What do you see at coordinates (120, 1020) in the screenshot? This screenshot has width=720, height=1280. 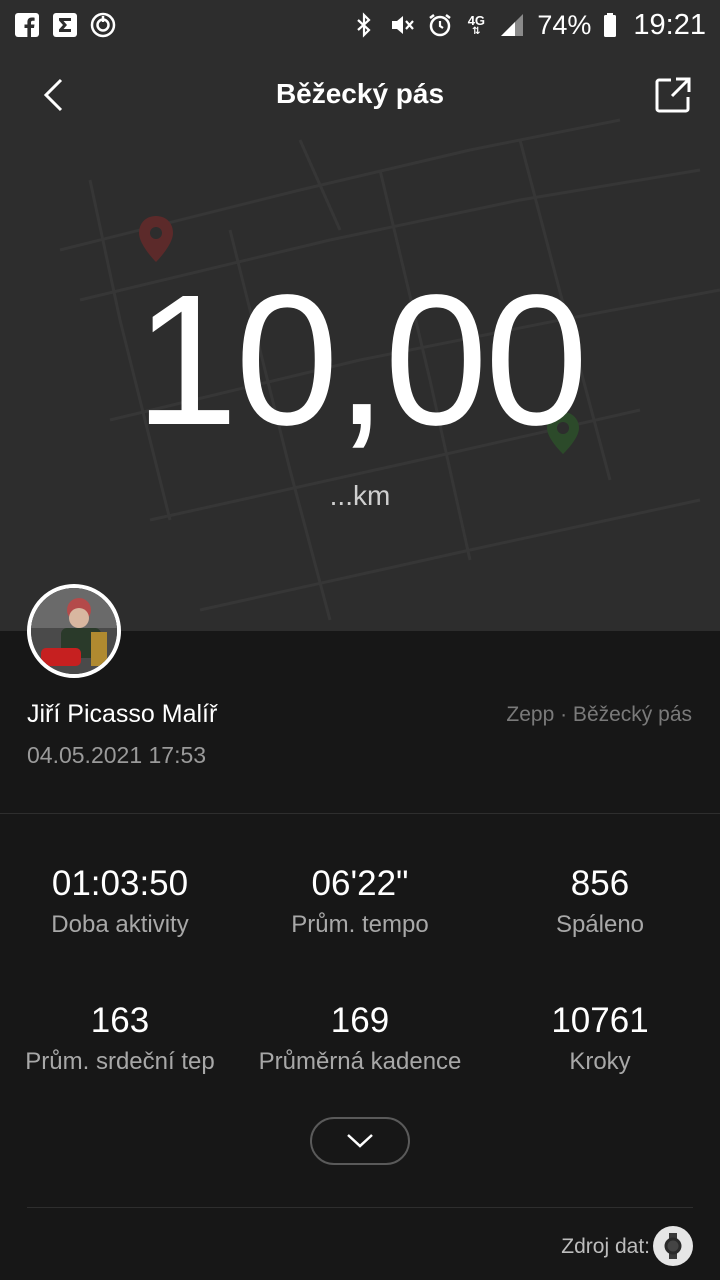 I see `stat-value: 163` at bounding box center [120, 1020].